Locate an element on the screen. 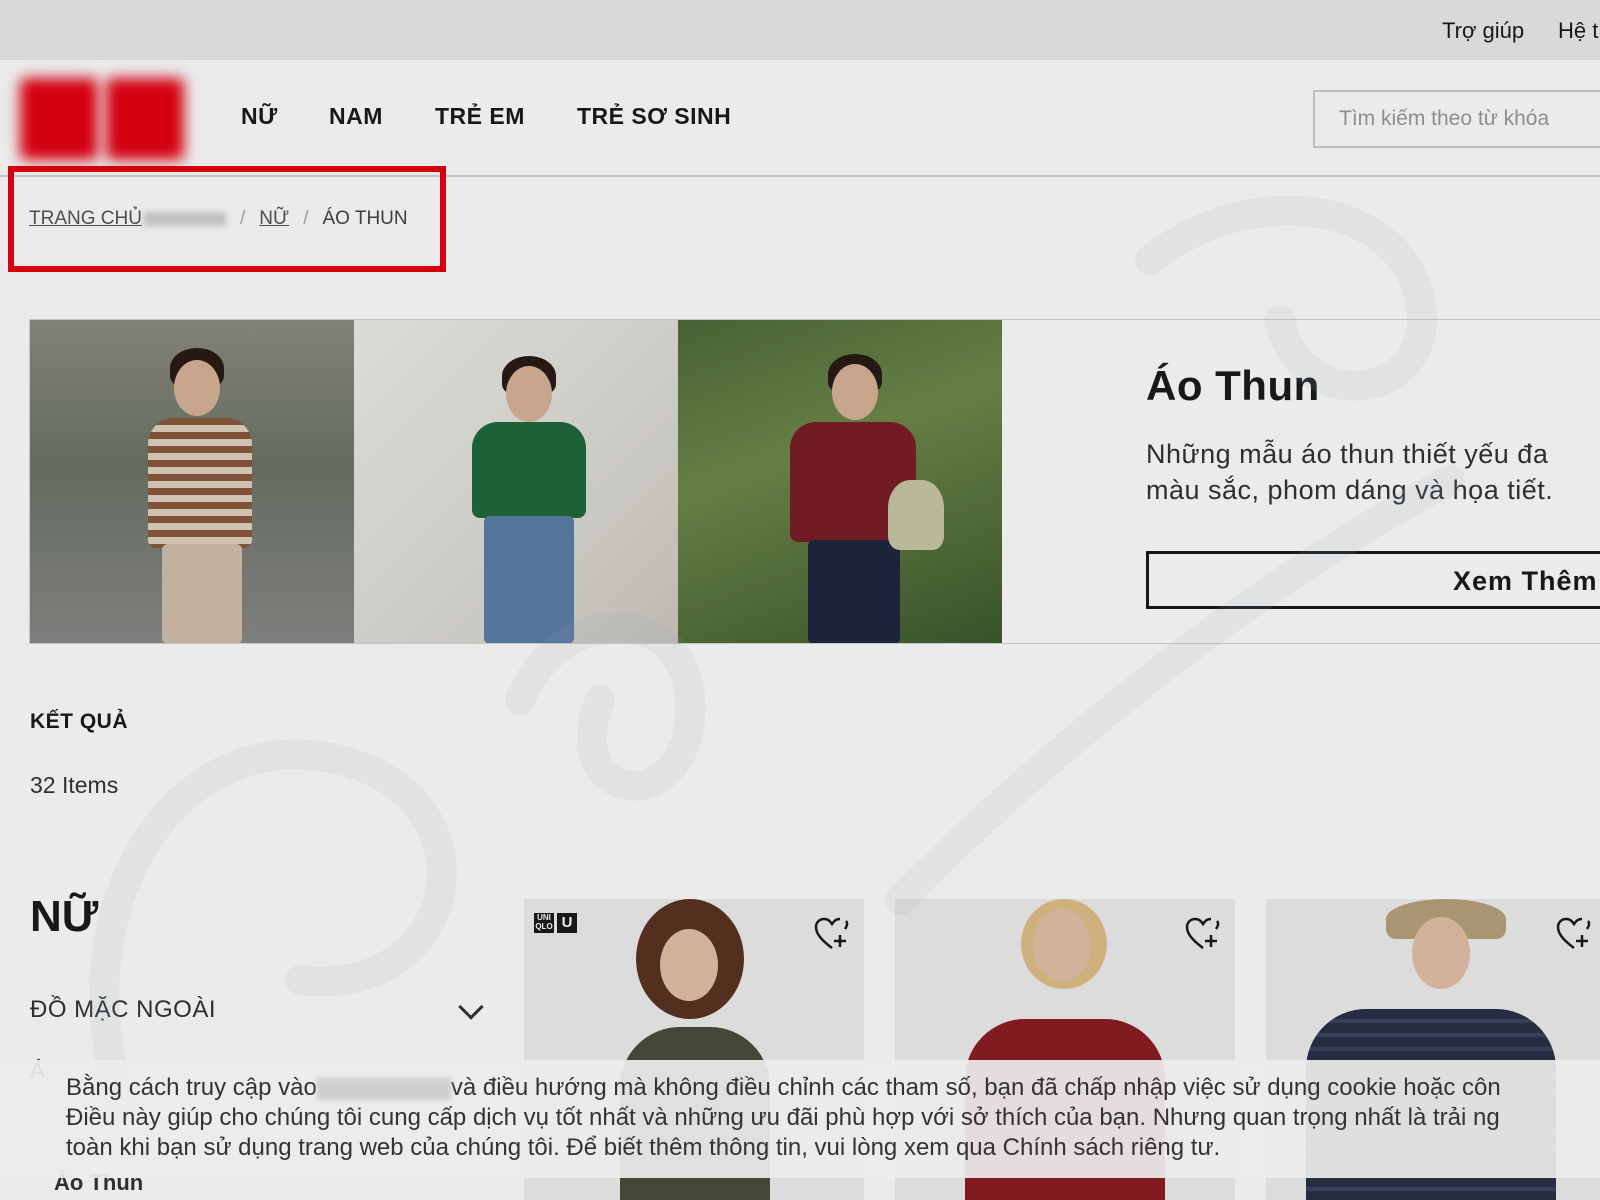 The width and height of the screenshot is (1600, 1200). brand-badge-u: U is located at coordinates (567, 923).